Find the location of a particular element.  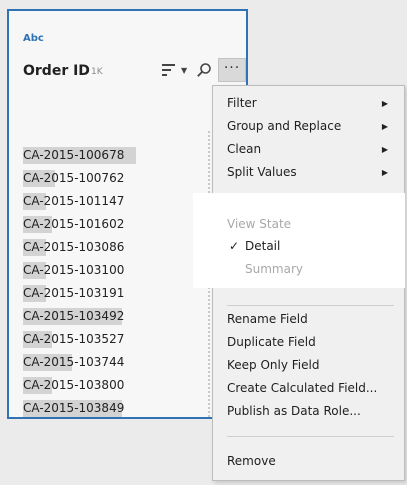

value-list-item: CA-2015-100678 is located at coordinates (113, 155).